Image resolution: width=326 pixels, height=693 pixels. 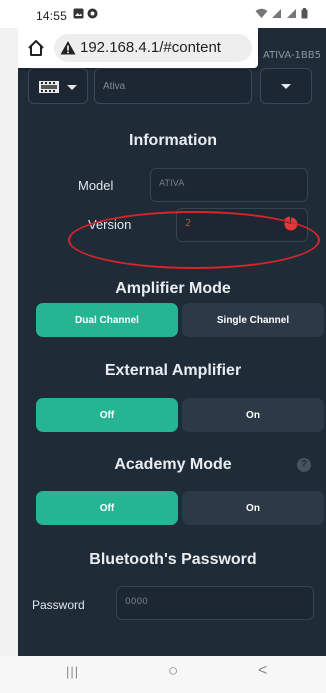 What do you see at coordinates (72, 671) in the screenshot?
I see `recents-button: |||` at bounding box center [72, 671].